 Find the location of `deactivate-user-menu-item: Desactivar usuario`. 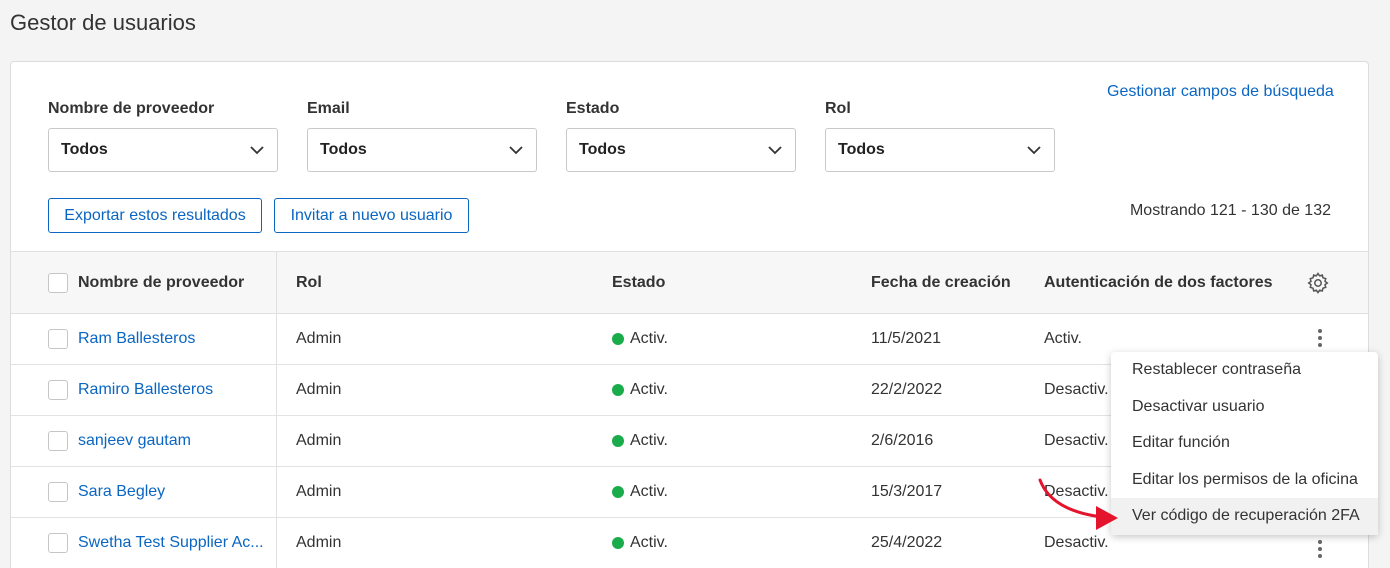

deactivate-user-menu-item: Desactivar usuario is located at coordinates (1244, 407).